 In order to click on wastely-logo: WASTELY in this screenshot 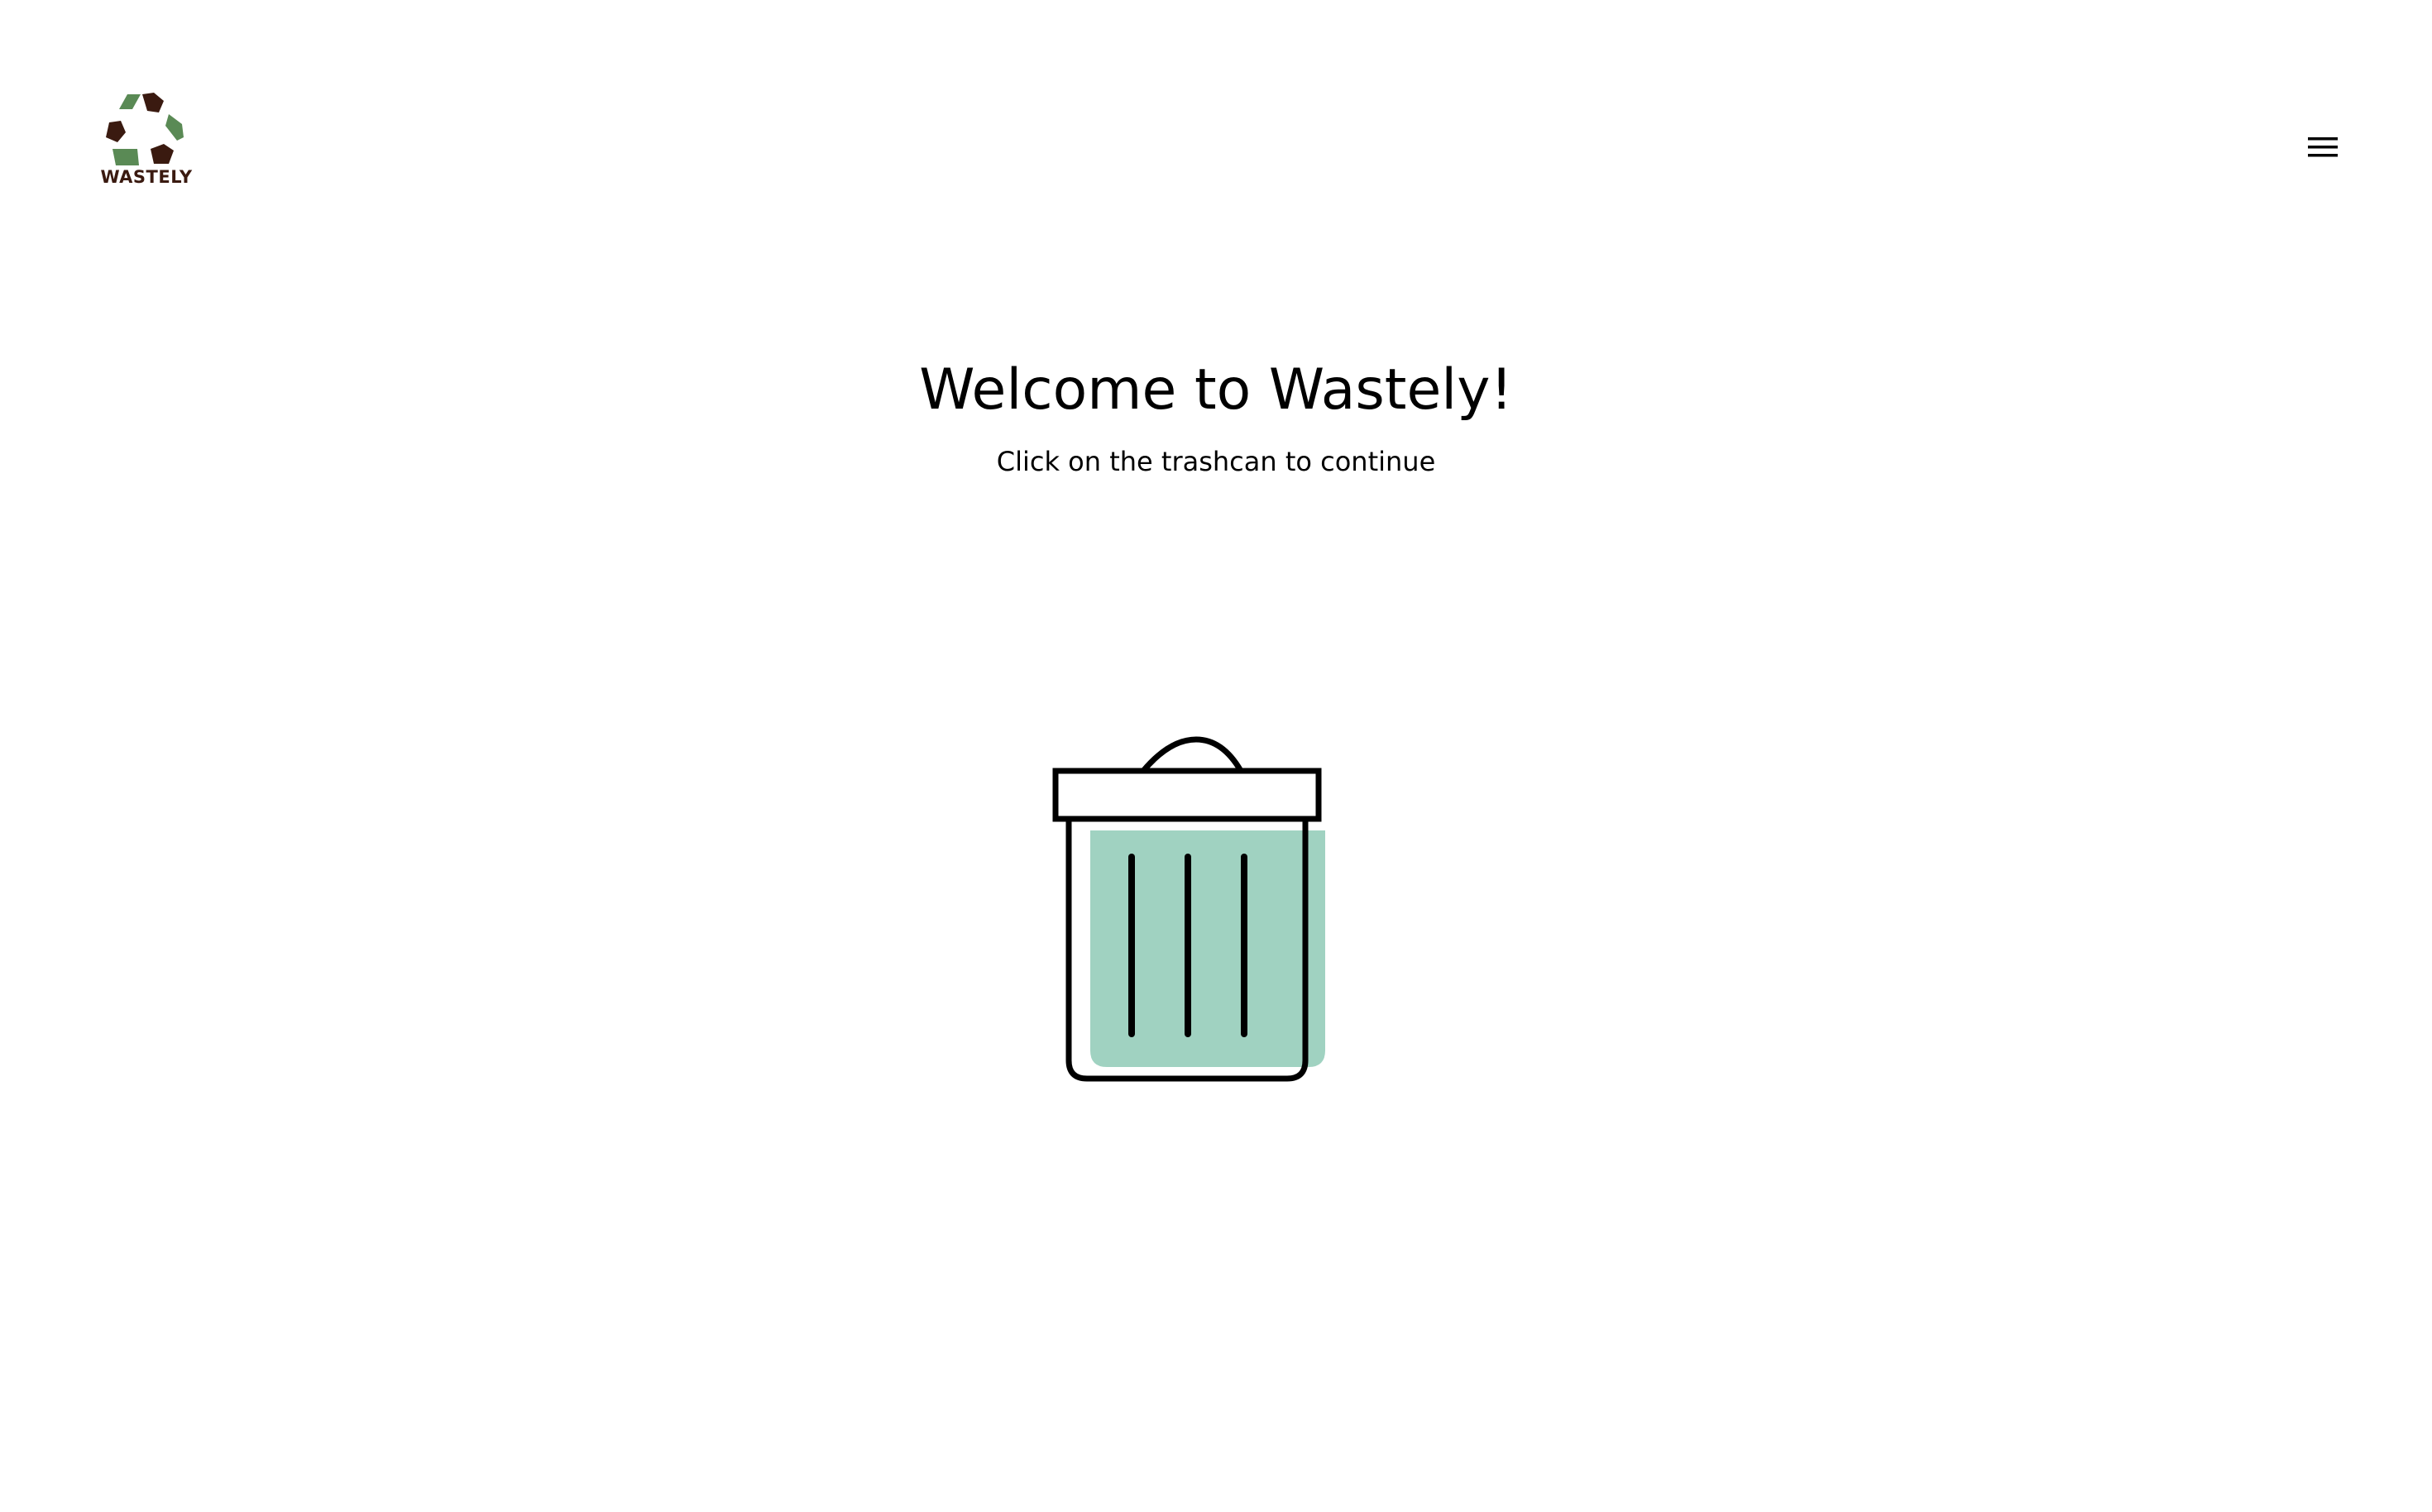, I will do `click(146, 141)`.